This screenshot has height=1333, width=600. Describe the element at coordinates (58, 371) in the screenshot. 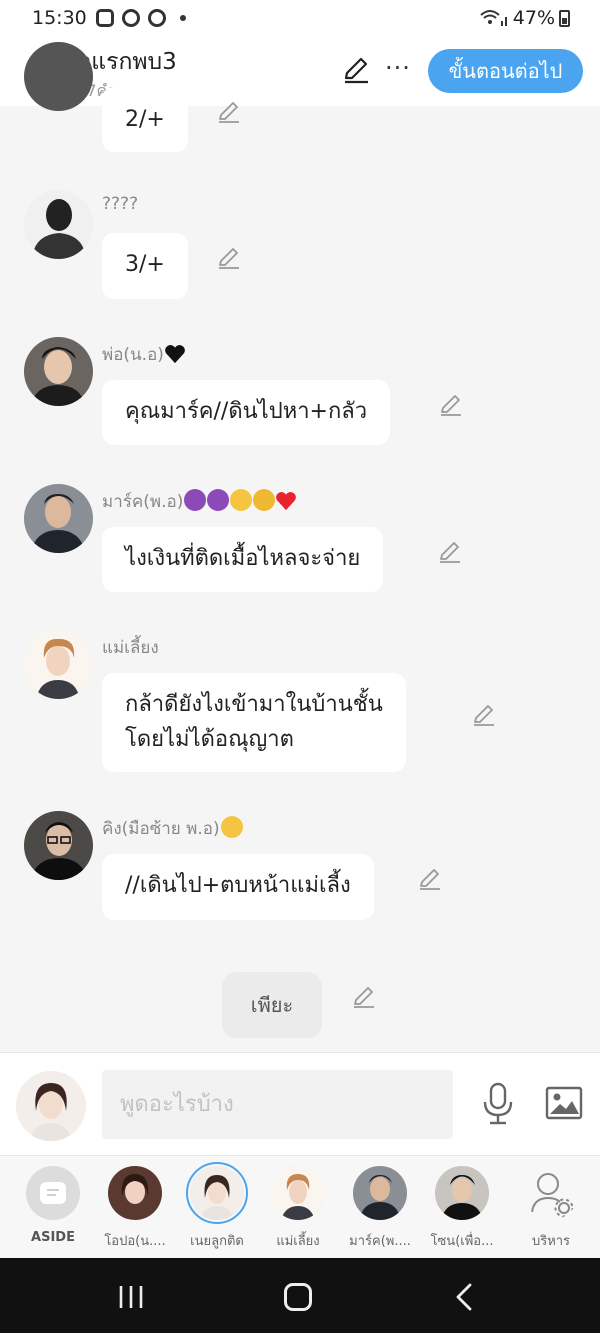

I see `avatar-father` at that location.